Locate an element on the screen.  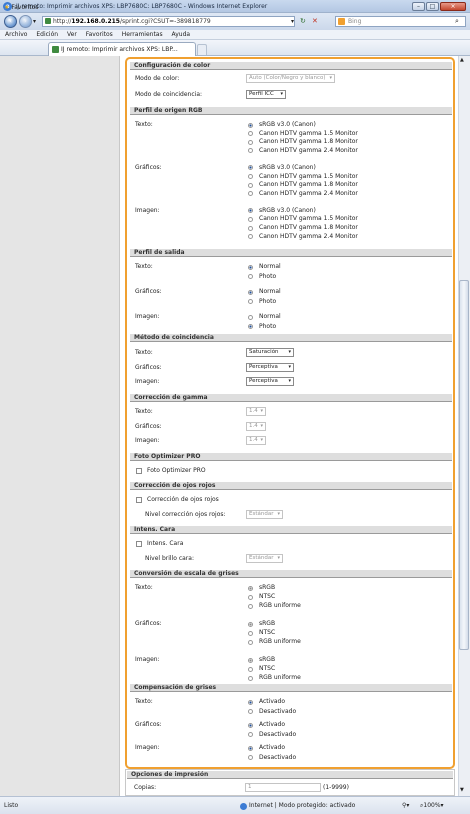
matching-mode-value: Perfil ICC is located at coordinates (261, 94).